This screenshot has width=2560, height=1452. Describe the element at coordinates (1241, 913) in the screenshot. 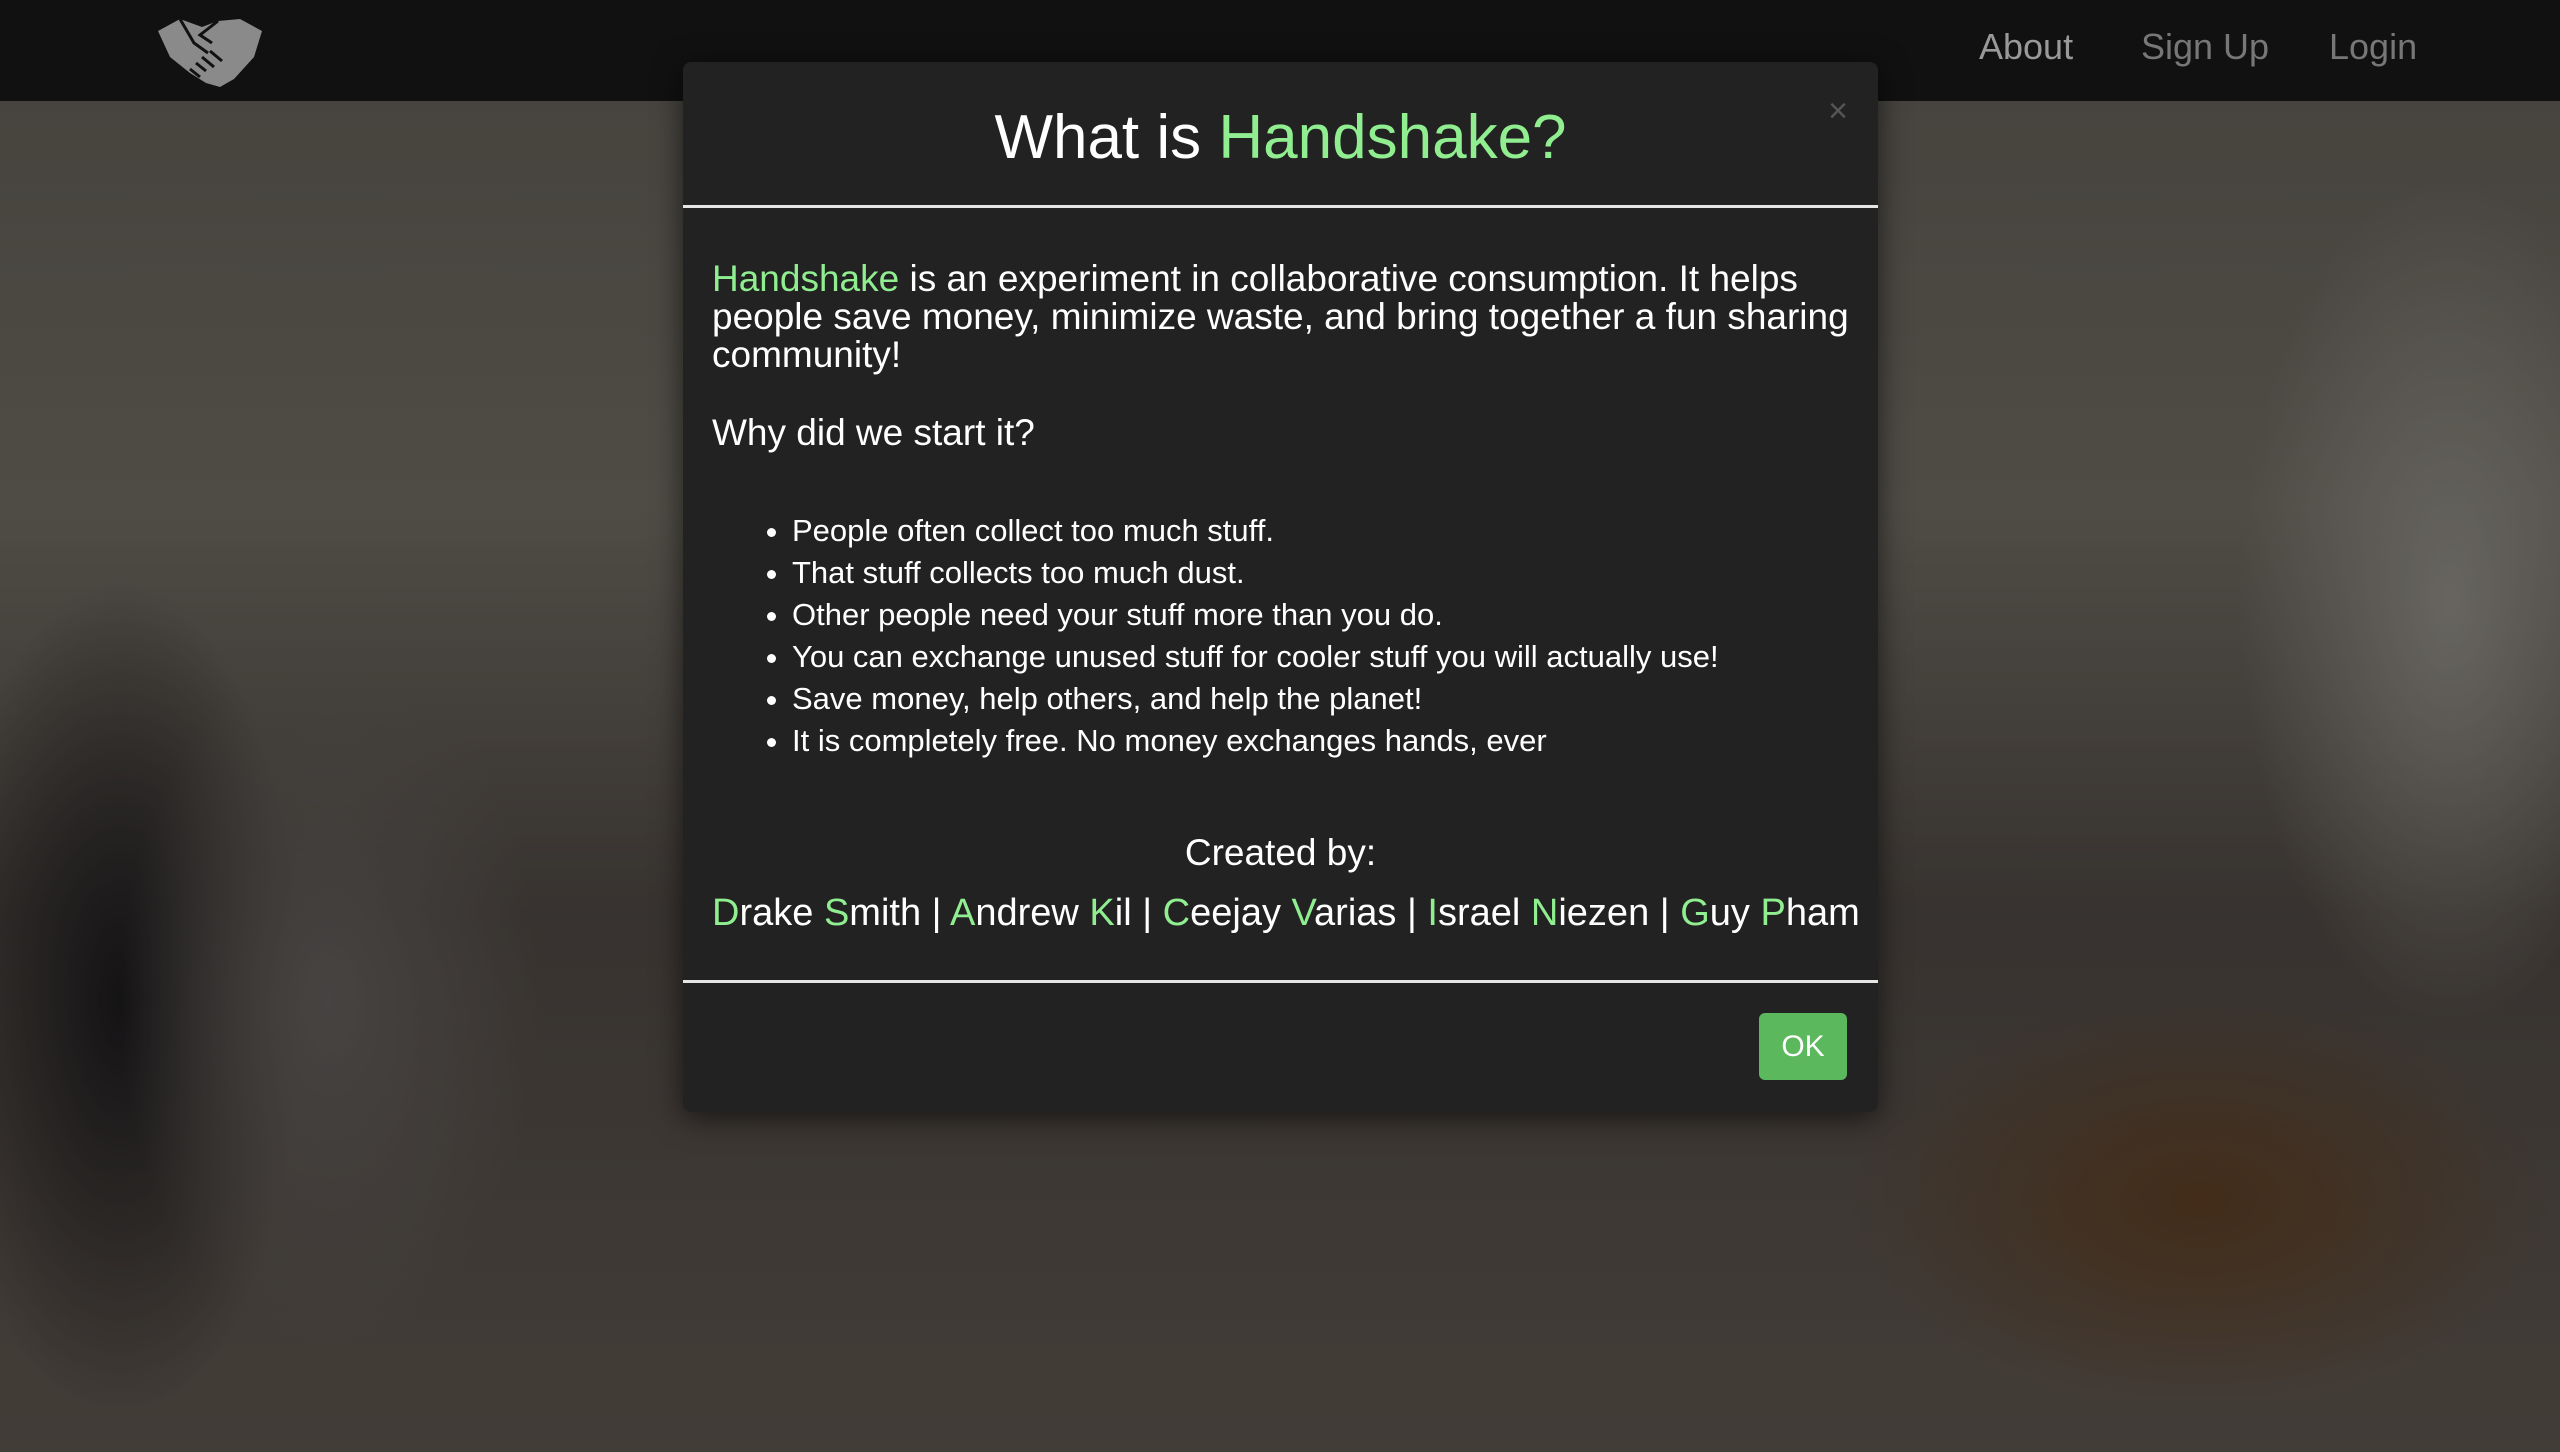

I see `creator-name-part: eejay` at that location.